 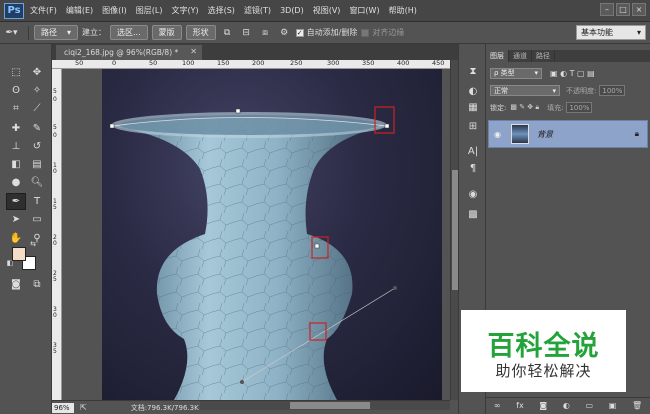 What do you see at coordinates (83, 407) in the screenshot?
I see `export-icon: ⇱` at bounding box center [83, 407].